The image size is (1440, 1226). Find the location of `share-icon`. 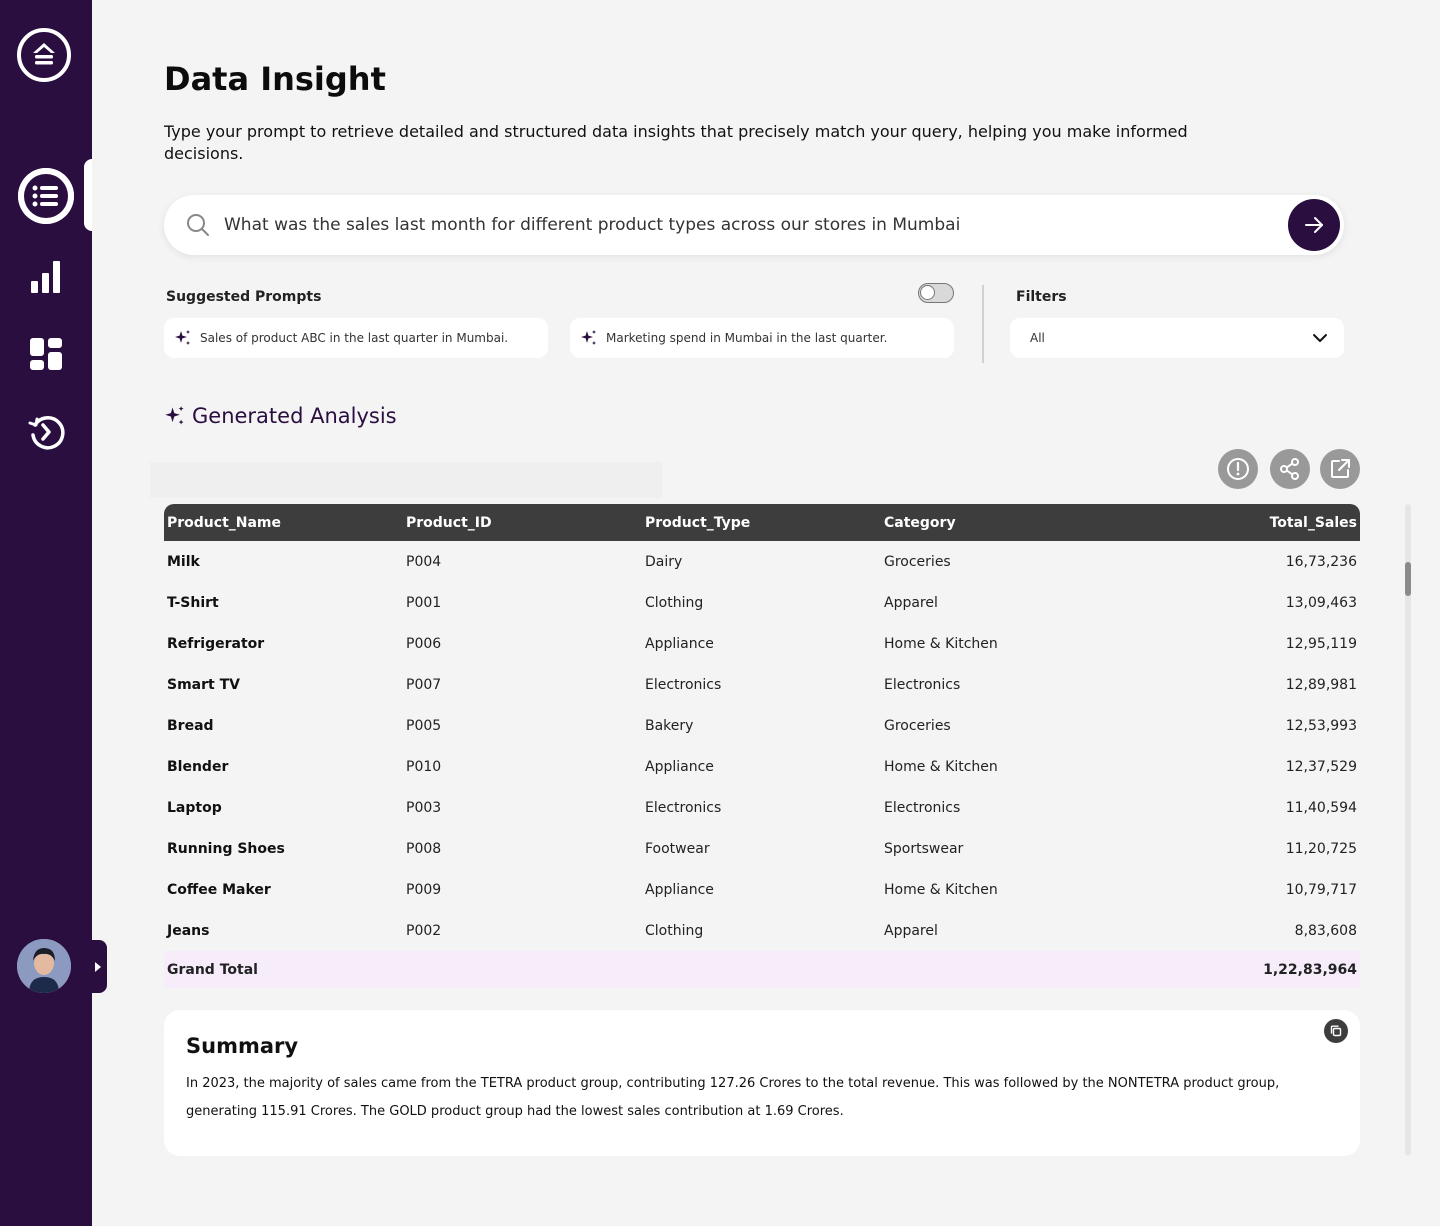

share-icon is located at coordinates (1289, 469).